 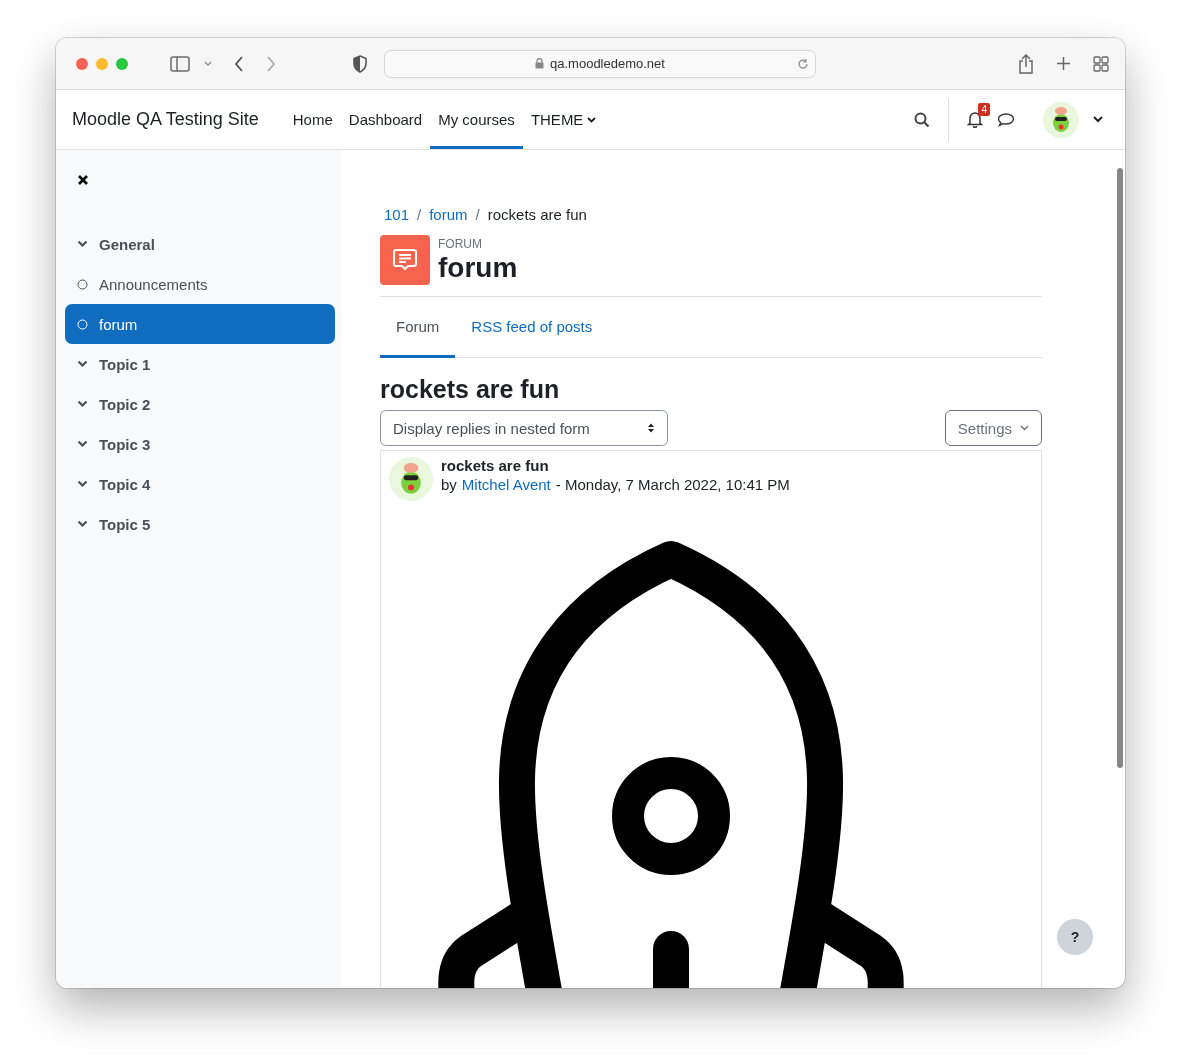 What do you see at coordinates (360, 63) in the screenshot?
I see `shield-icon` at bounding box center [360, 63].